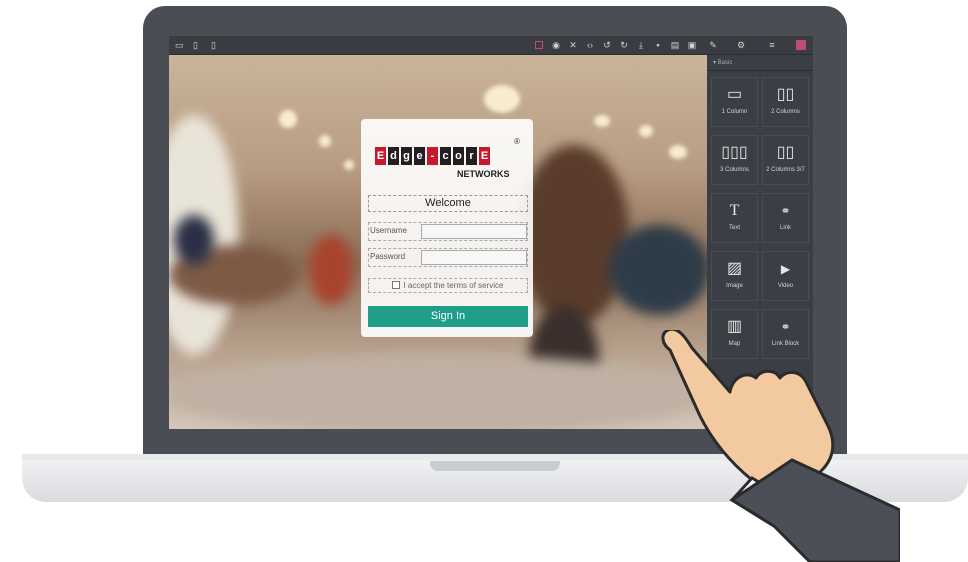  I want to click on block-image: ▨ Image, so click(734, 276).